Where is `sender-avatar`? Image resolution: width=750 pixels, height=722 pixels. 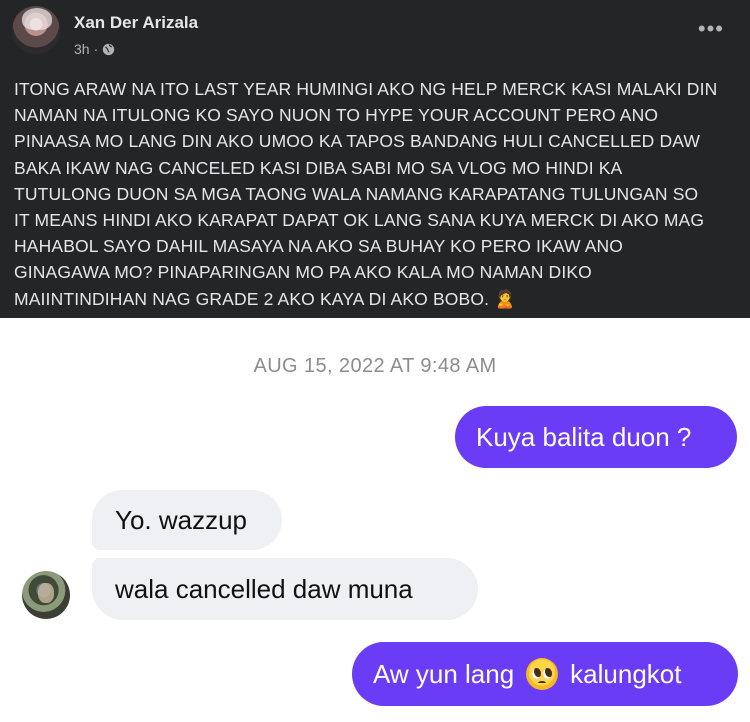
sender-avatar is located at coordinates (46, 595).